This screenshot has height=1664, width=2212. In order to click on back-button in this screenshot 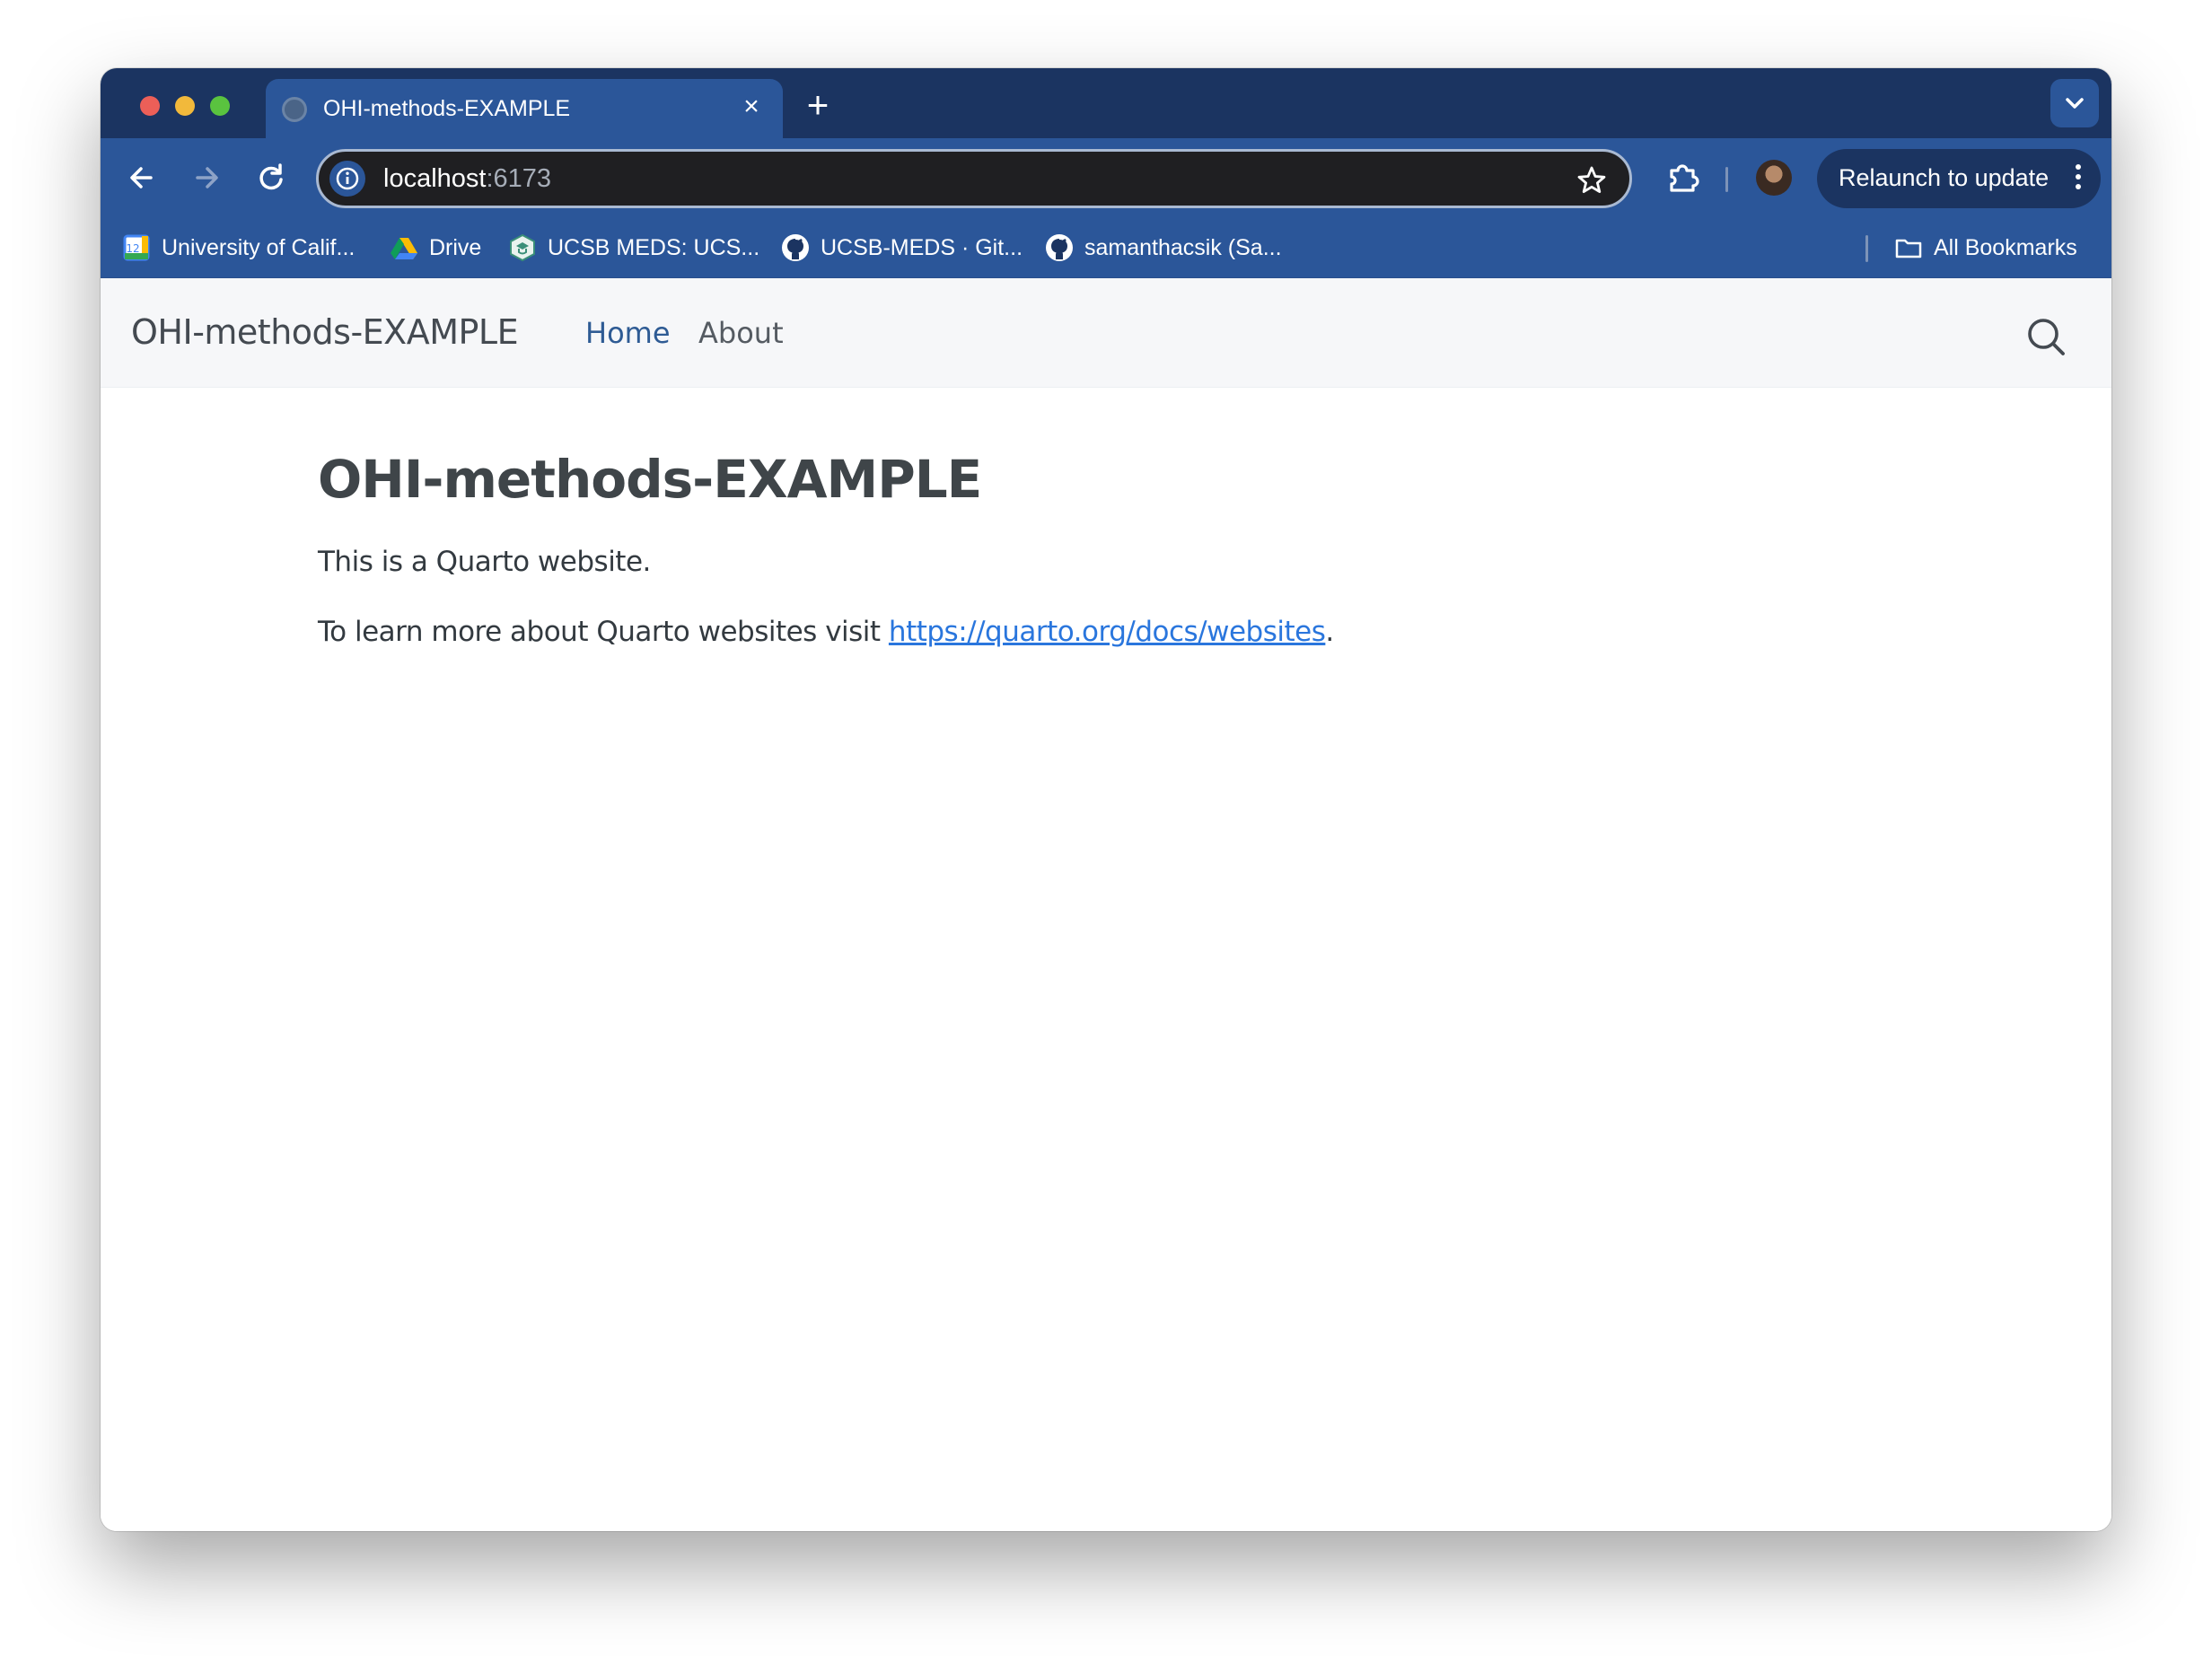, I will do `click(141, 177)`.